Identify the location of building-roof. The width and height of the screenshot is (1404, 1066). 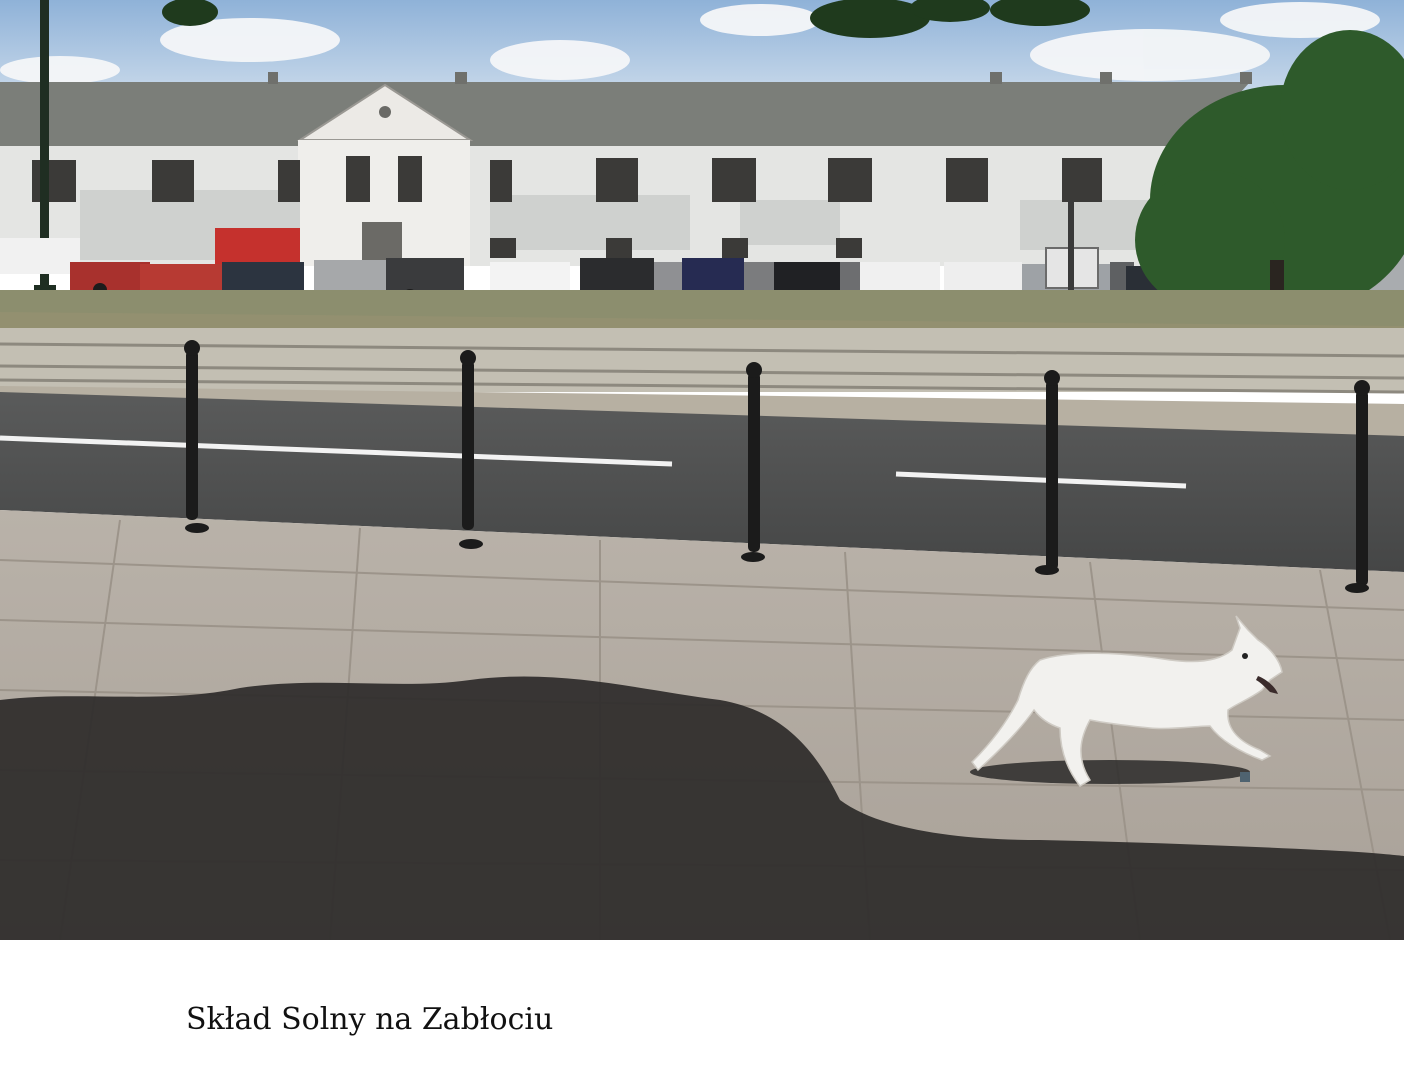
(625, 115).